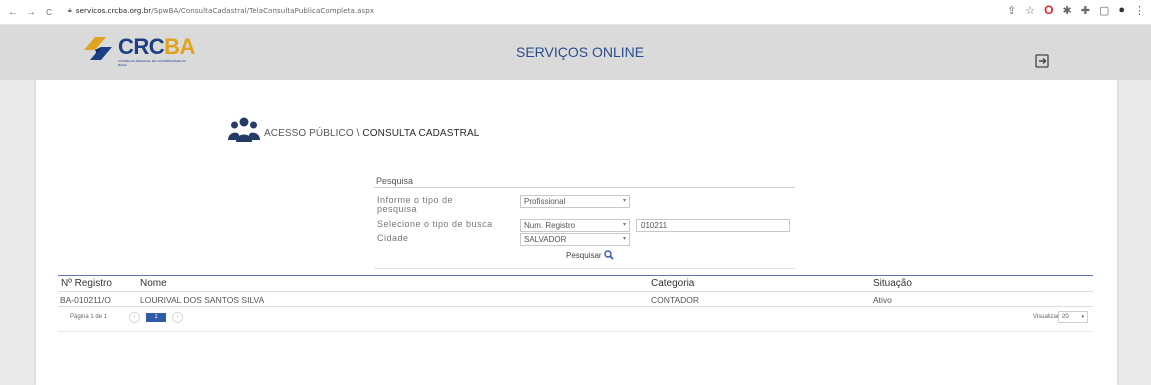 Image resolution: width=1151 pixels, height=385 pixels. I want to click on column-header-categoria: Categoria, so click(672, 283).